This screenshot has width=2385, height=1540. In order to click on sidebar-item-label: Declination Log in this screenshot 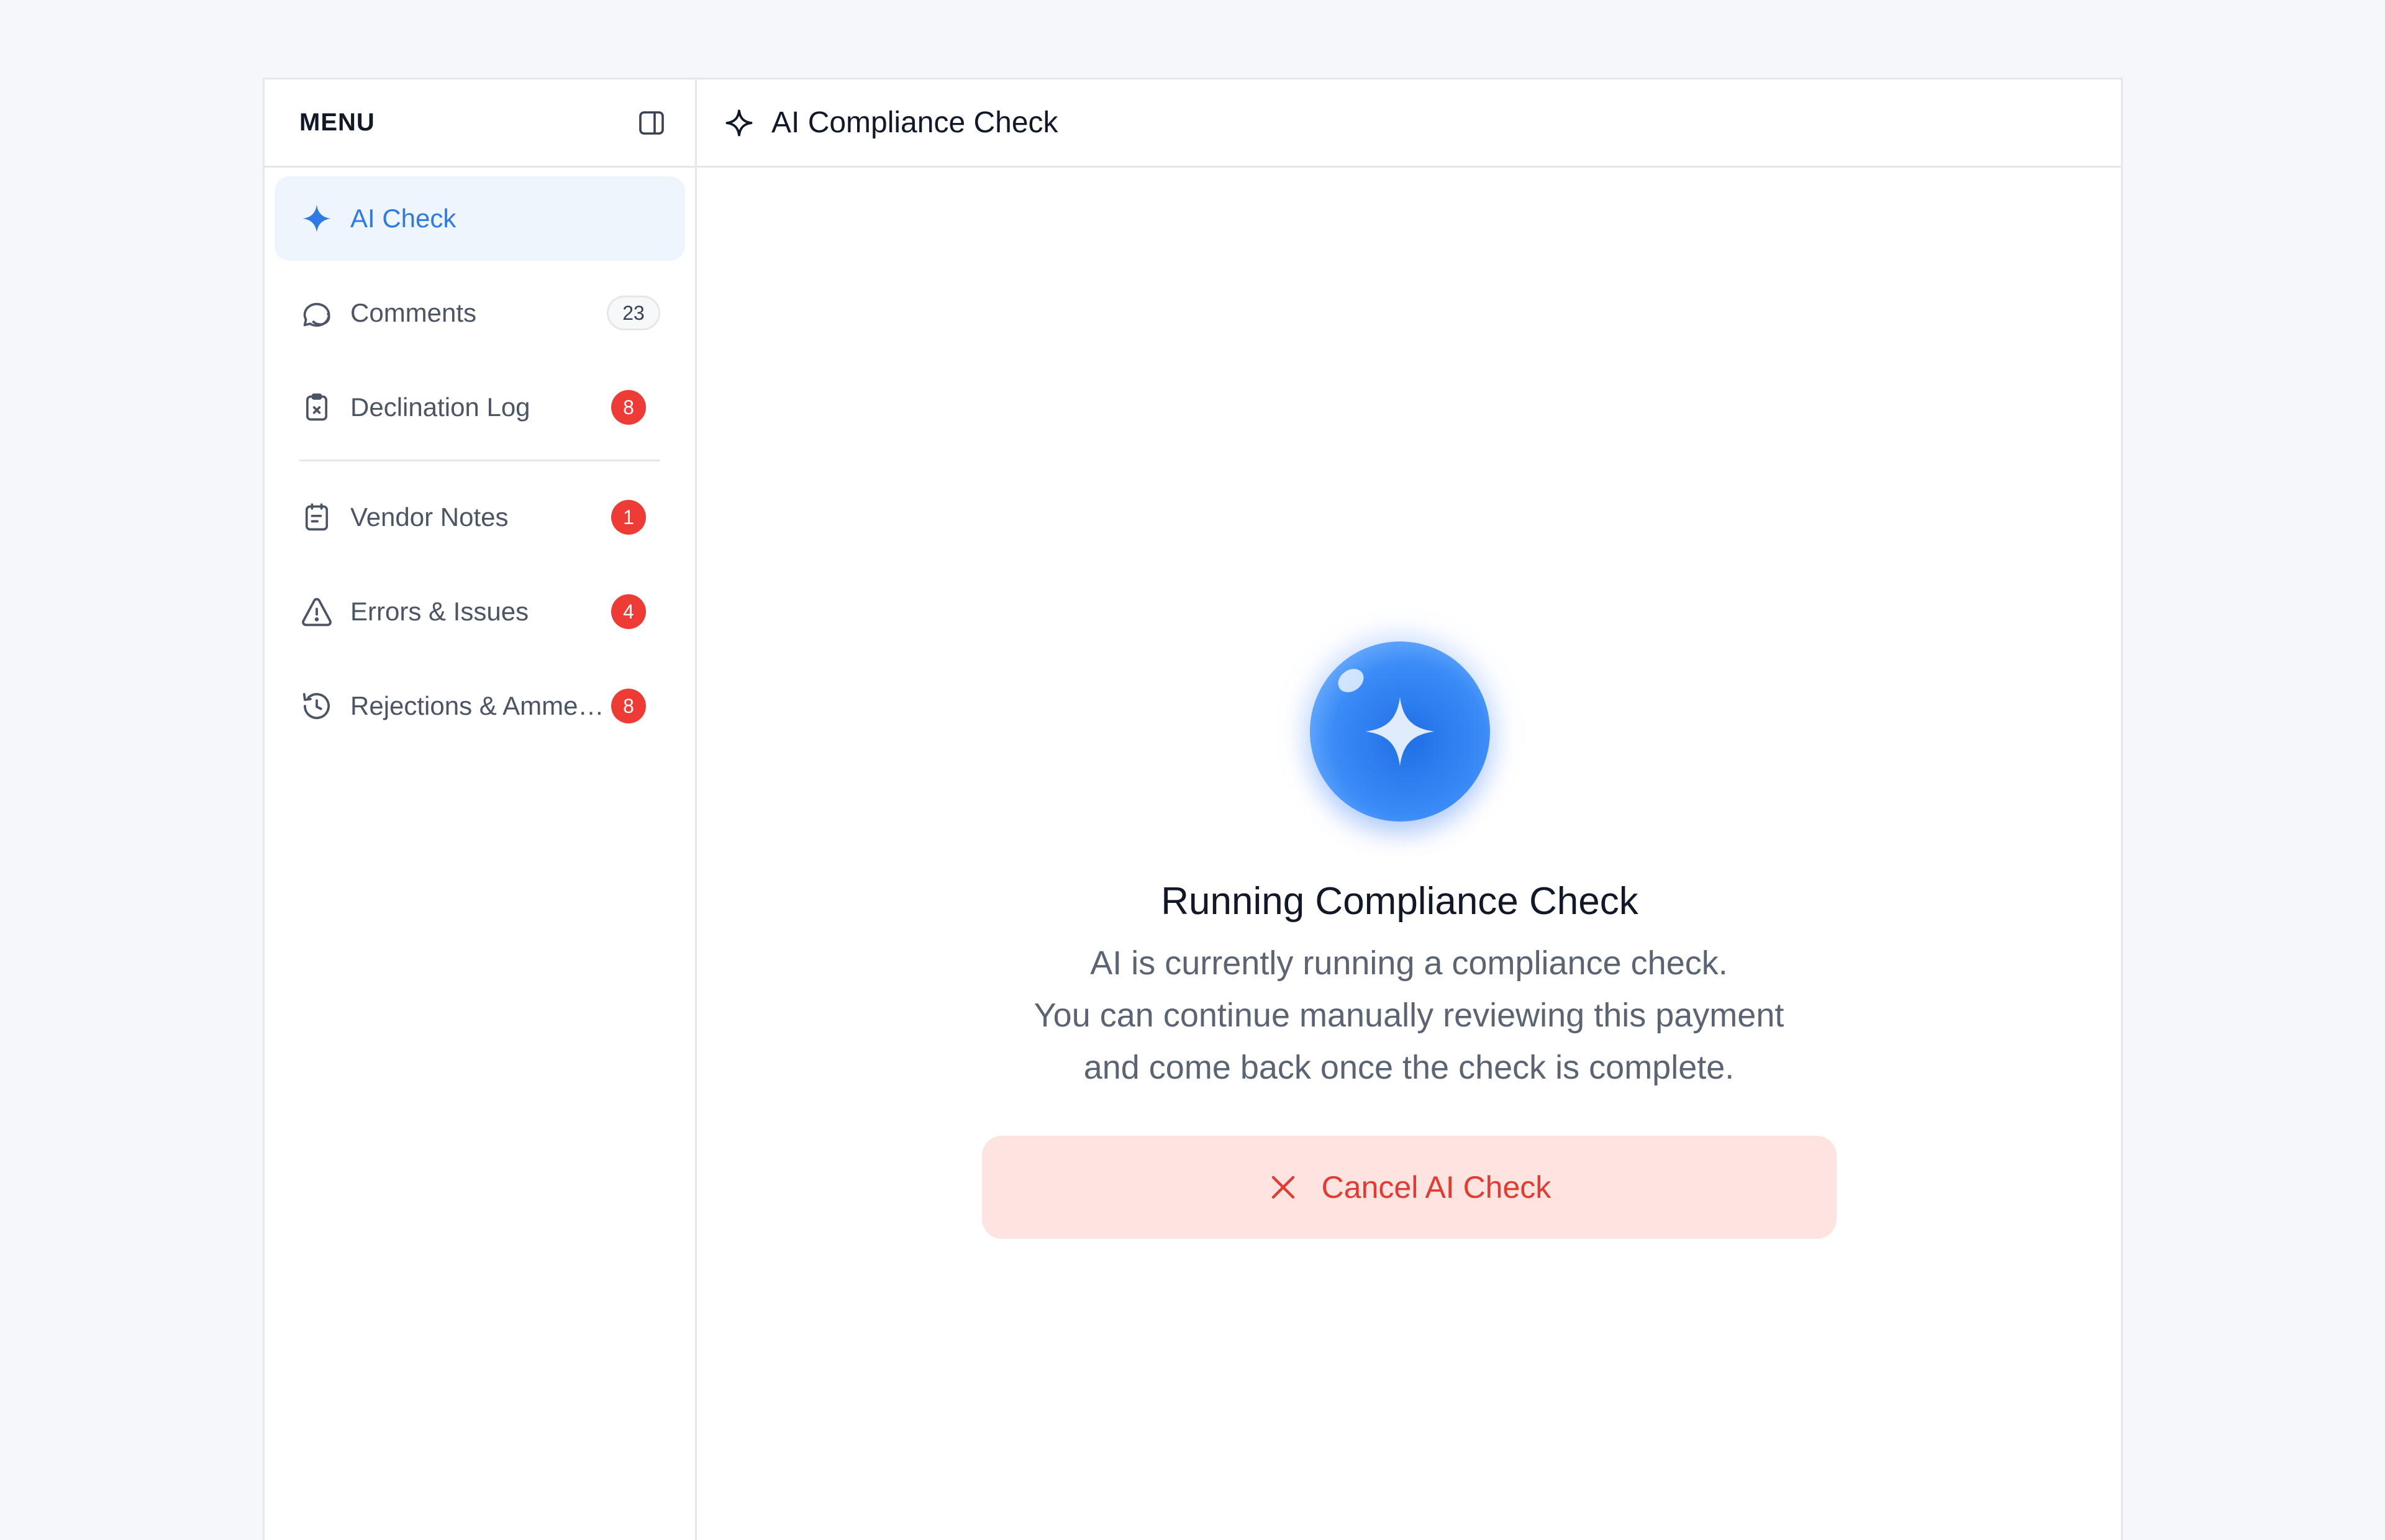, I will do `click(440, 407)`.